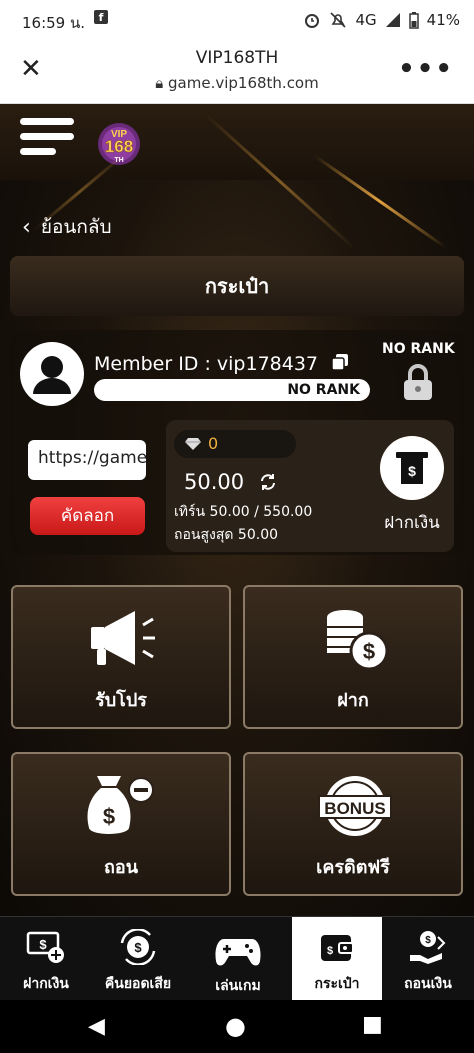 This screenshot has height=1053, width=474. I want to click on menu-icon, so click(47, 140).